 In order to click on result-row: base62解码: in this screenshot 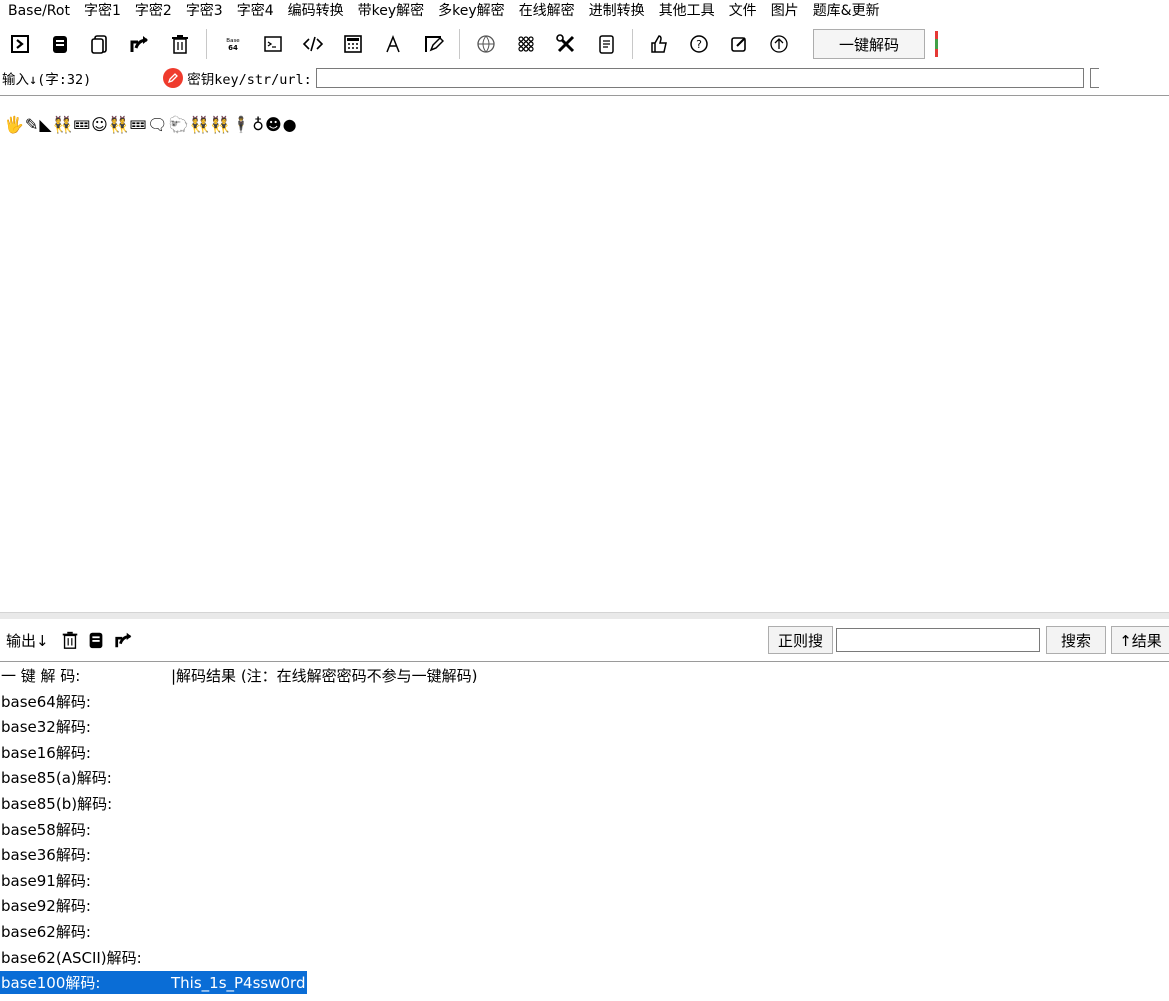, I will do `click(85, 931)`.